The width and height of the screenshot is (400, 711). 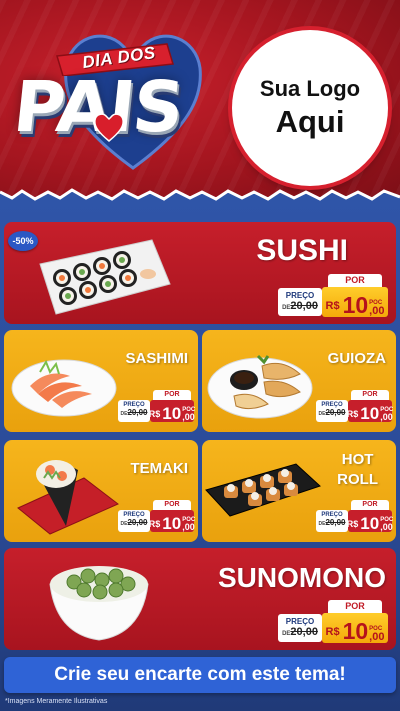 I want to click on sashimi-plate-image, so click(x=64, y=388).